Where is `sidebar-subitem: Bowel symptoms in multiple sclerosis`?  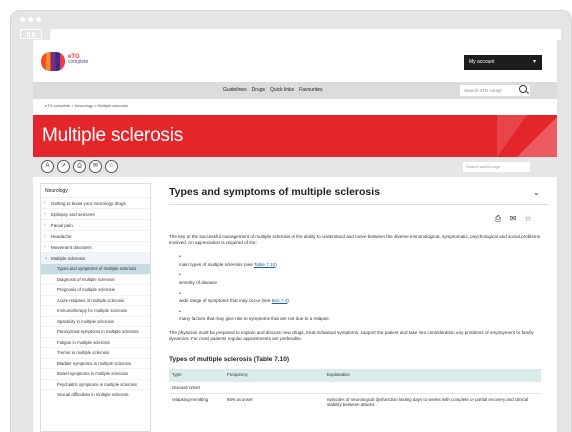 sidebar-subitem: Bowel symptoms in multiple sclerosis is located at coordinates (95, 373).